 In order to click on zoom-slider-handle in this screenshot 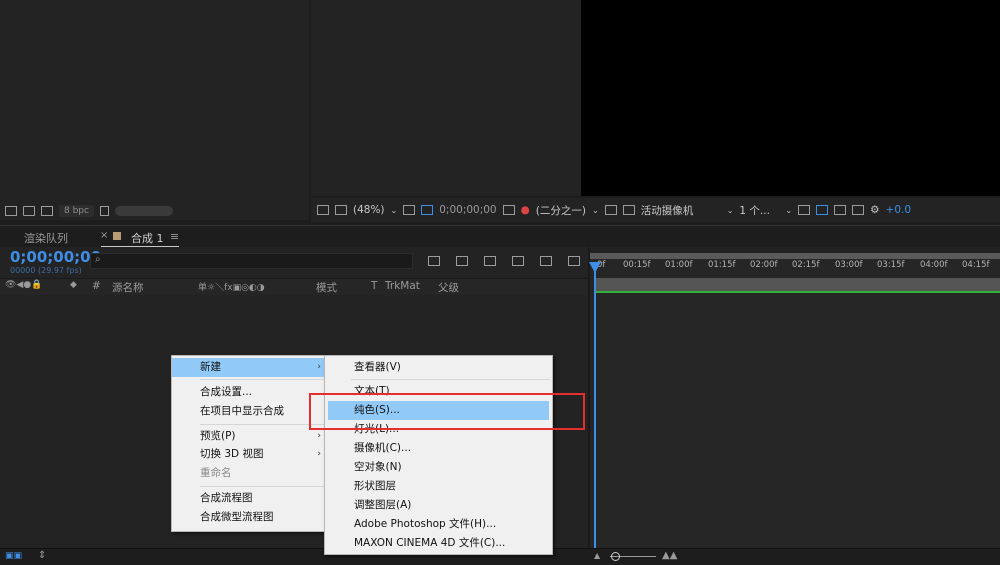, I will do `click(615, 556)`.